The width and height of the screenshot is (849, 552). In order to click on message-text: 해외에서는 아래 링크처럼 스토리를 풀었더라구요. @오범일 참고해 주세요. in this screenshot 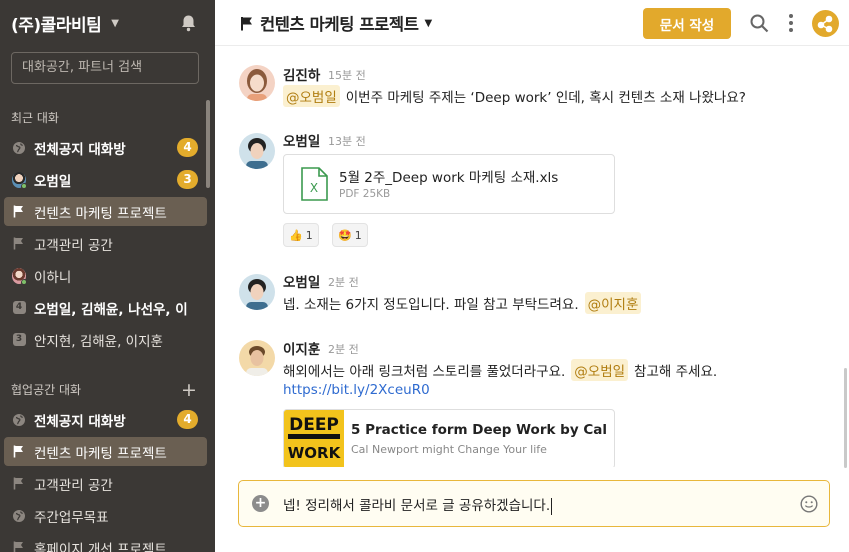, I will do `click(500, 370)`.